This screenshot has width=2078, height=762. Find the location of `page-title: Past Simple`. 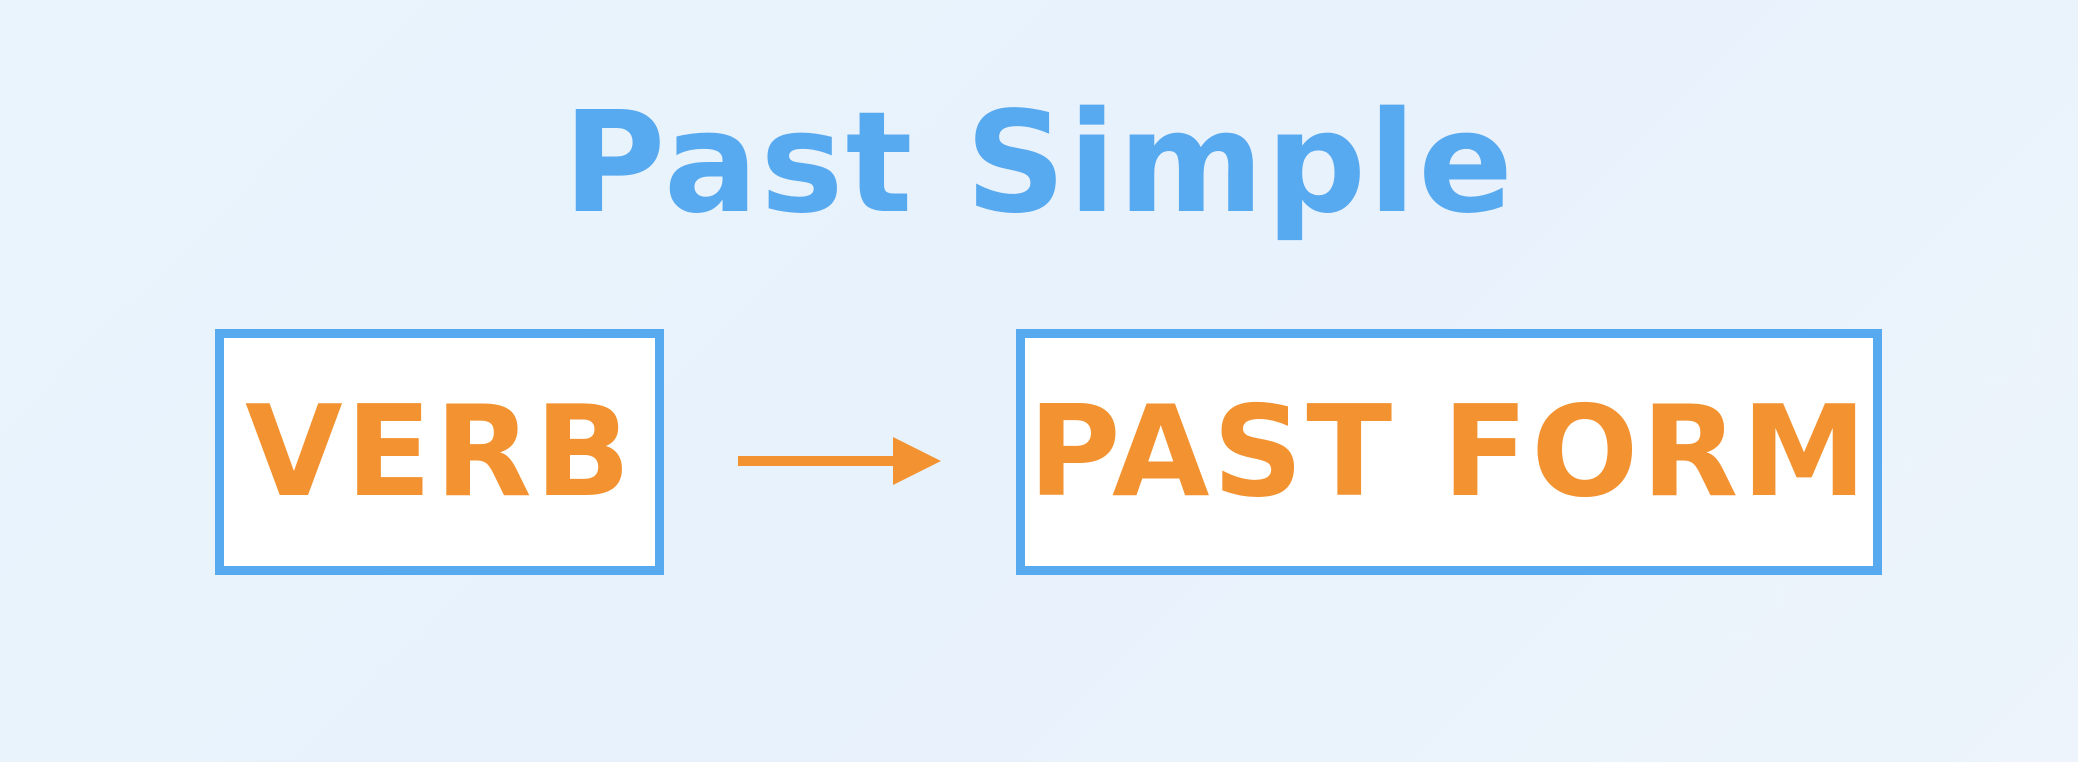

page-title: Past Simple is located at coordinates (1039, 163).